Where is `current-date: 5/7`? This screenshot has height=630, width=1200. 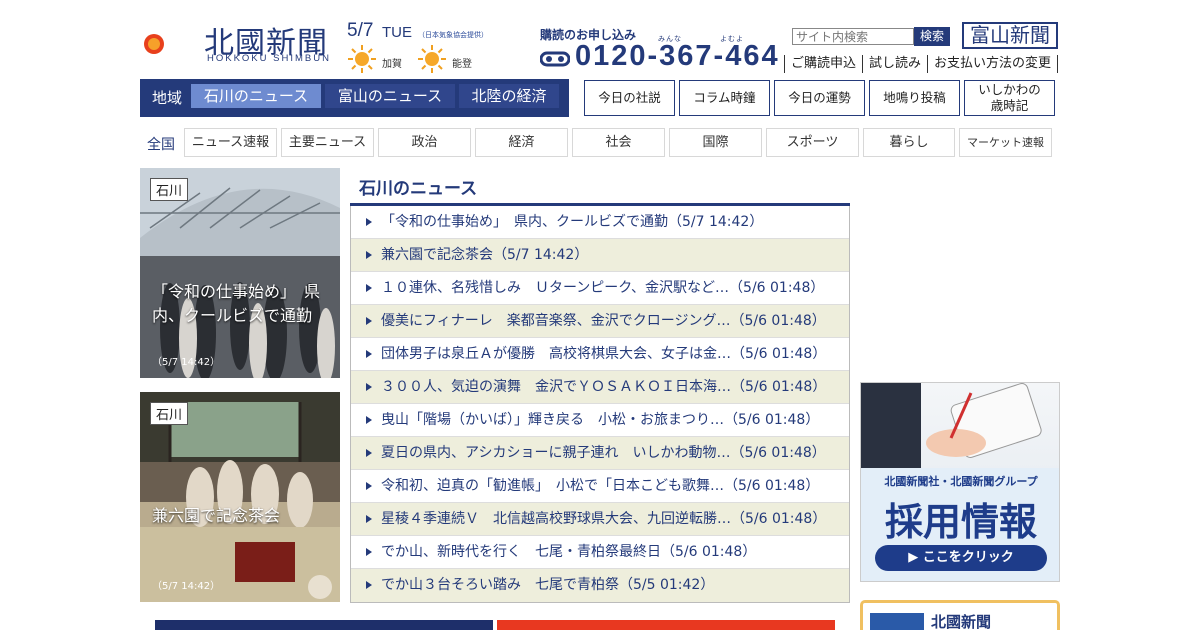
current-date: 5/7 is located at coordinates (360, 30).